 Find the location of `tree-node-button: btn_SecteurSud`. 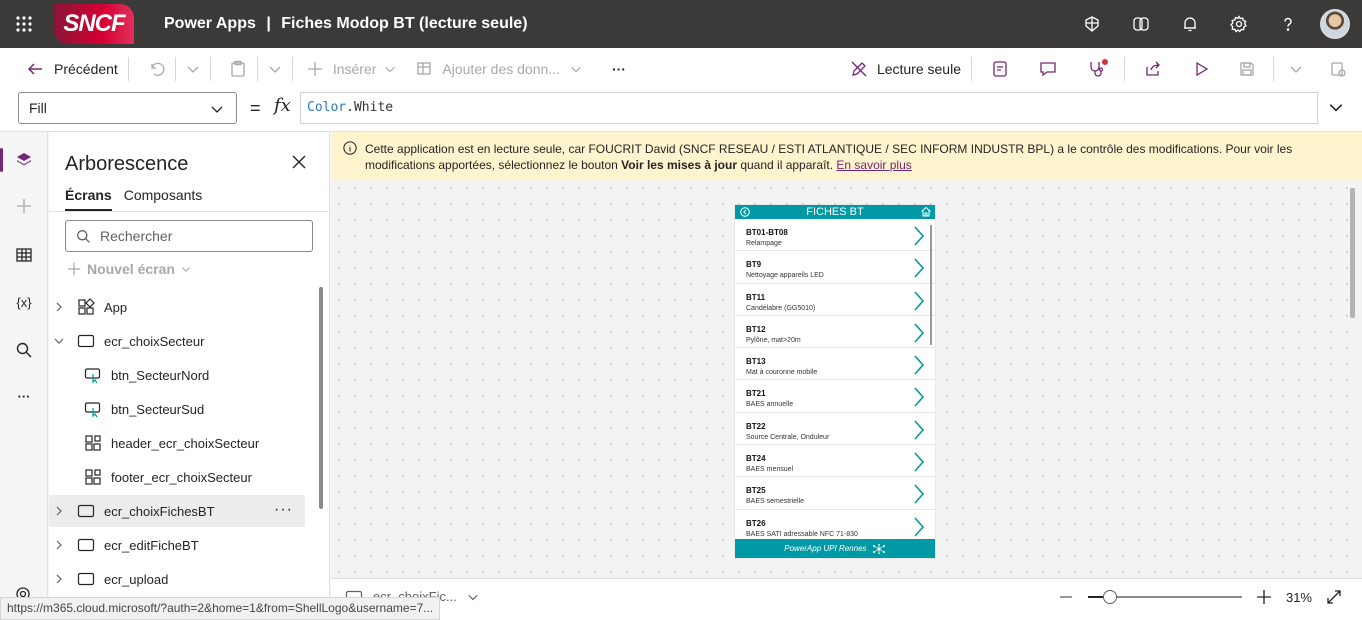

tree-node-button: btn_SecteurSud is located at coordinates (177, 409).